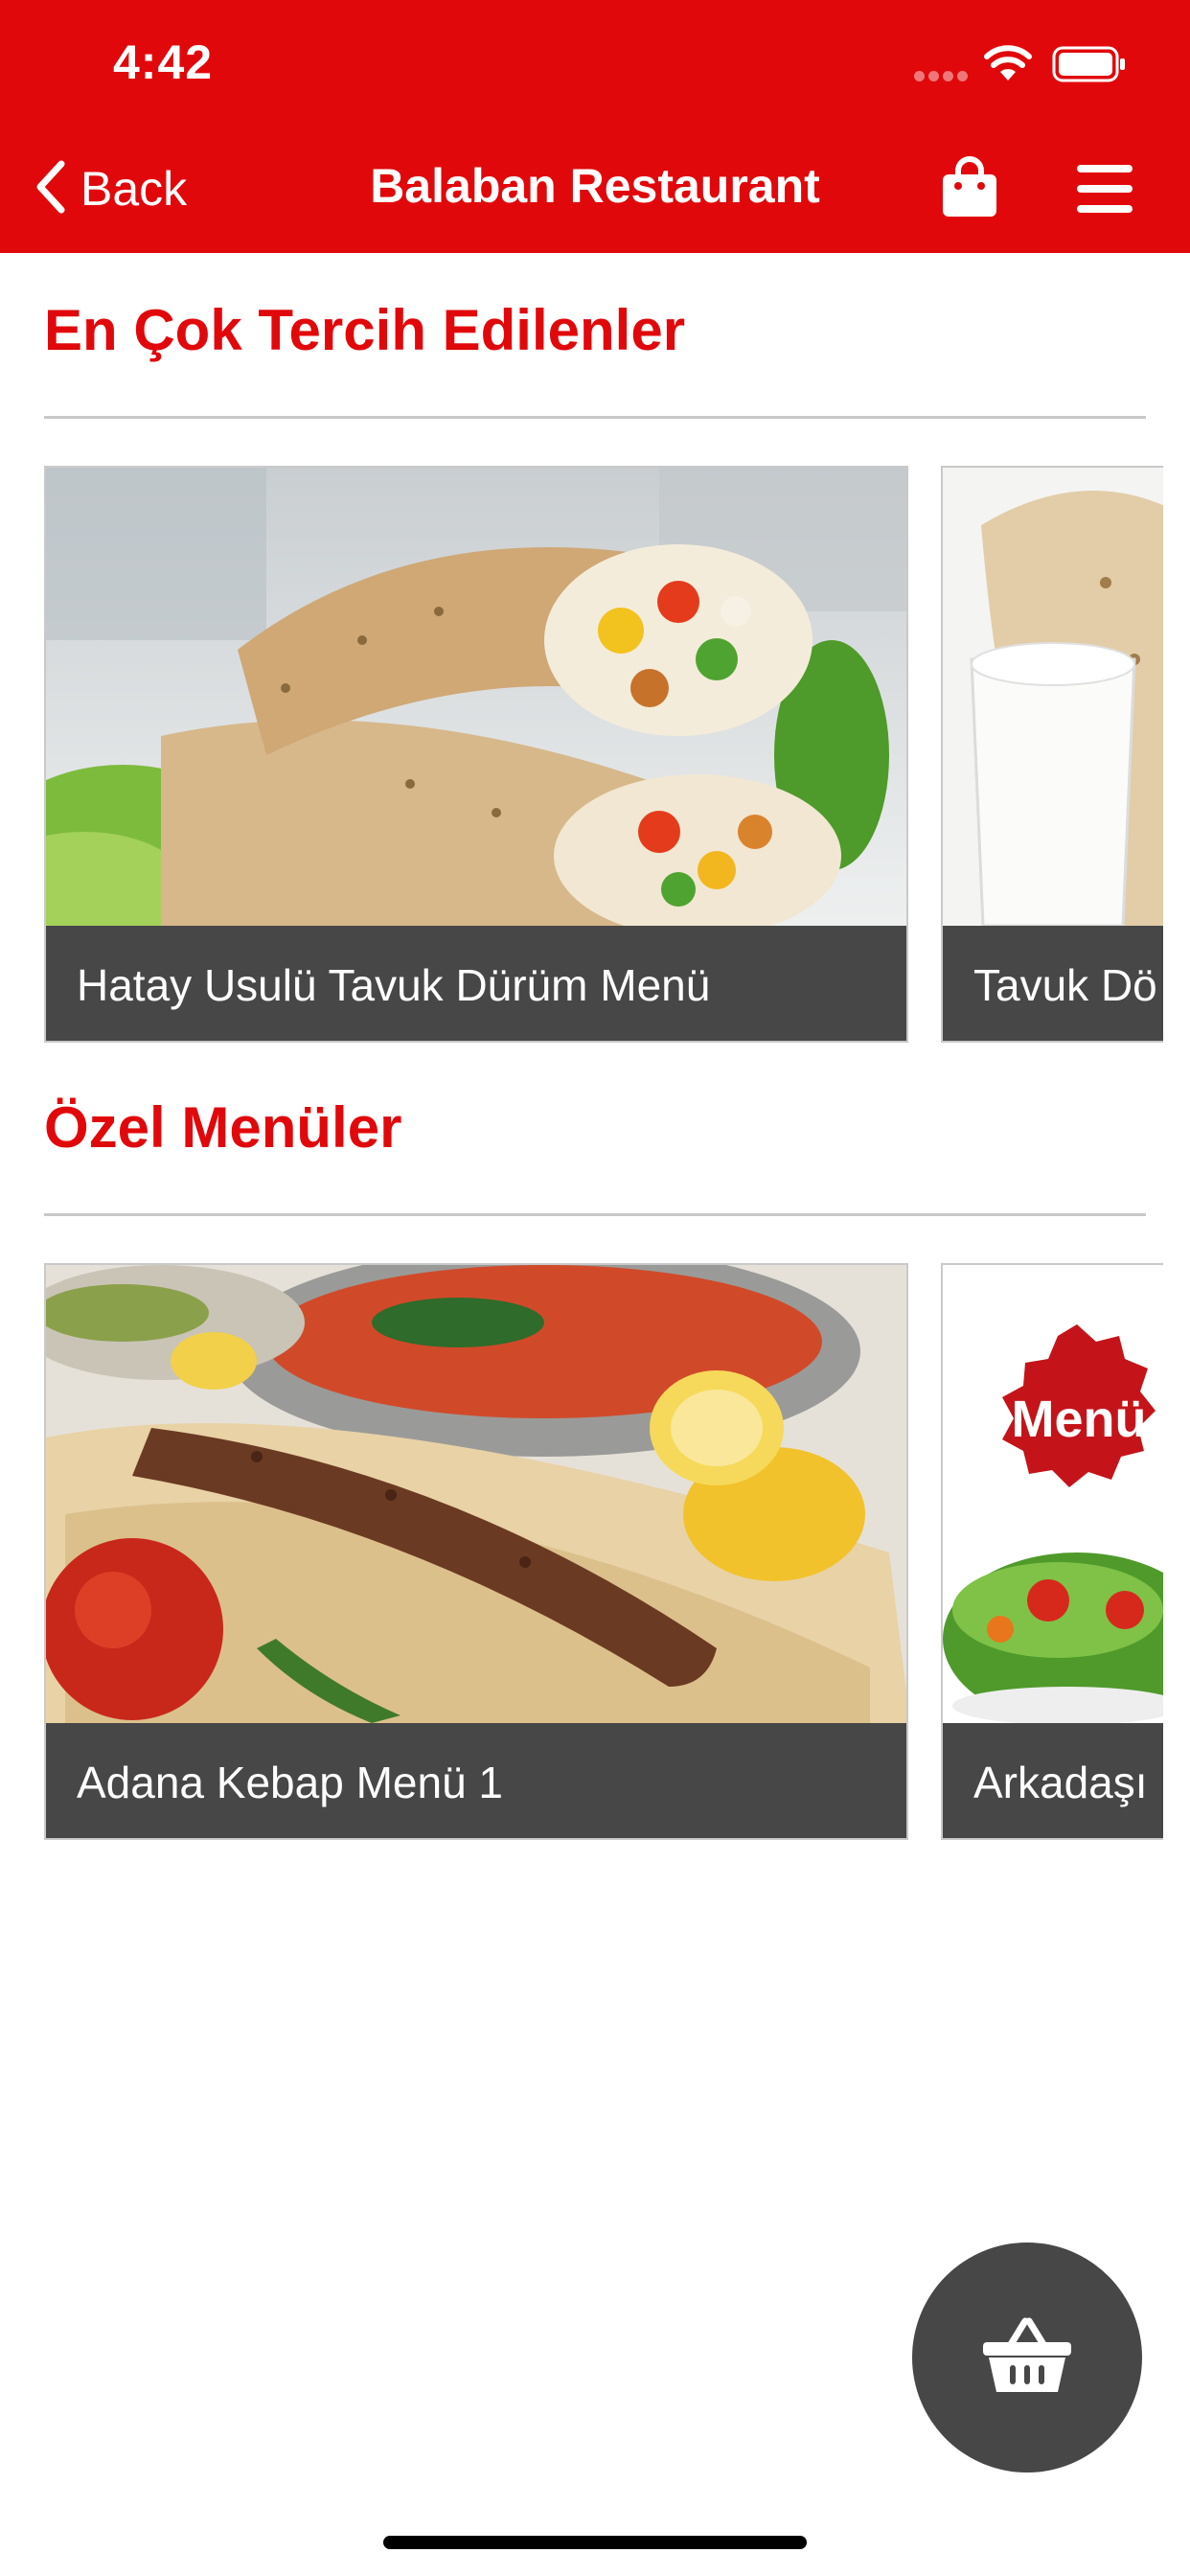 The height and width of the screenshot is (2576, 1190). Describe the element at coordinates (595, 2542) in the screenshot. I see `home-indicator` at that location.